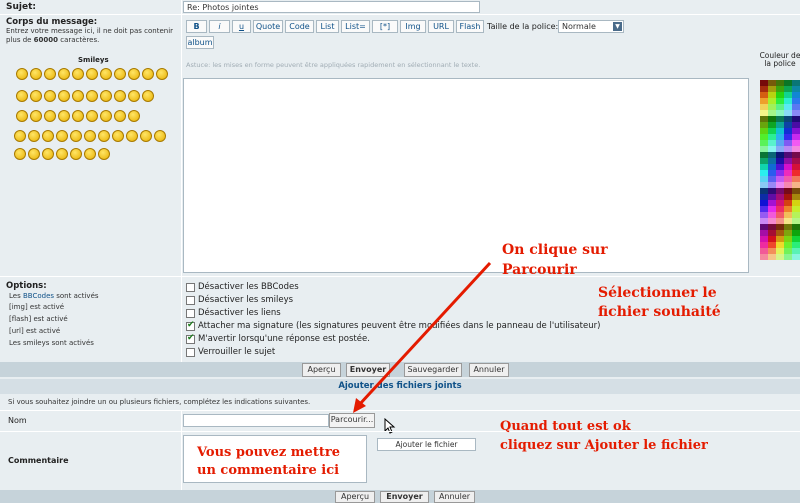 This screenshot has width=800, height=503. Describe the element at coordinates (659, 312) in the screenshot. I see `annotation-file-text: fichier souhaité` at that location.